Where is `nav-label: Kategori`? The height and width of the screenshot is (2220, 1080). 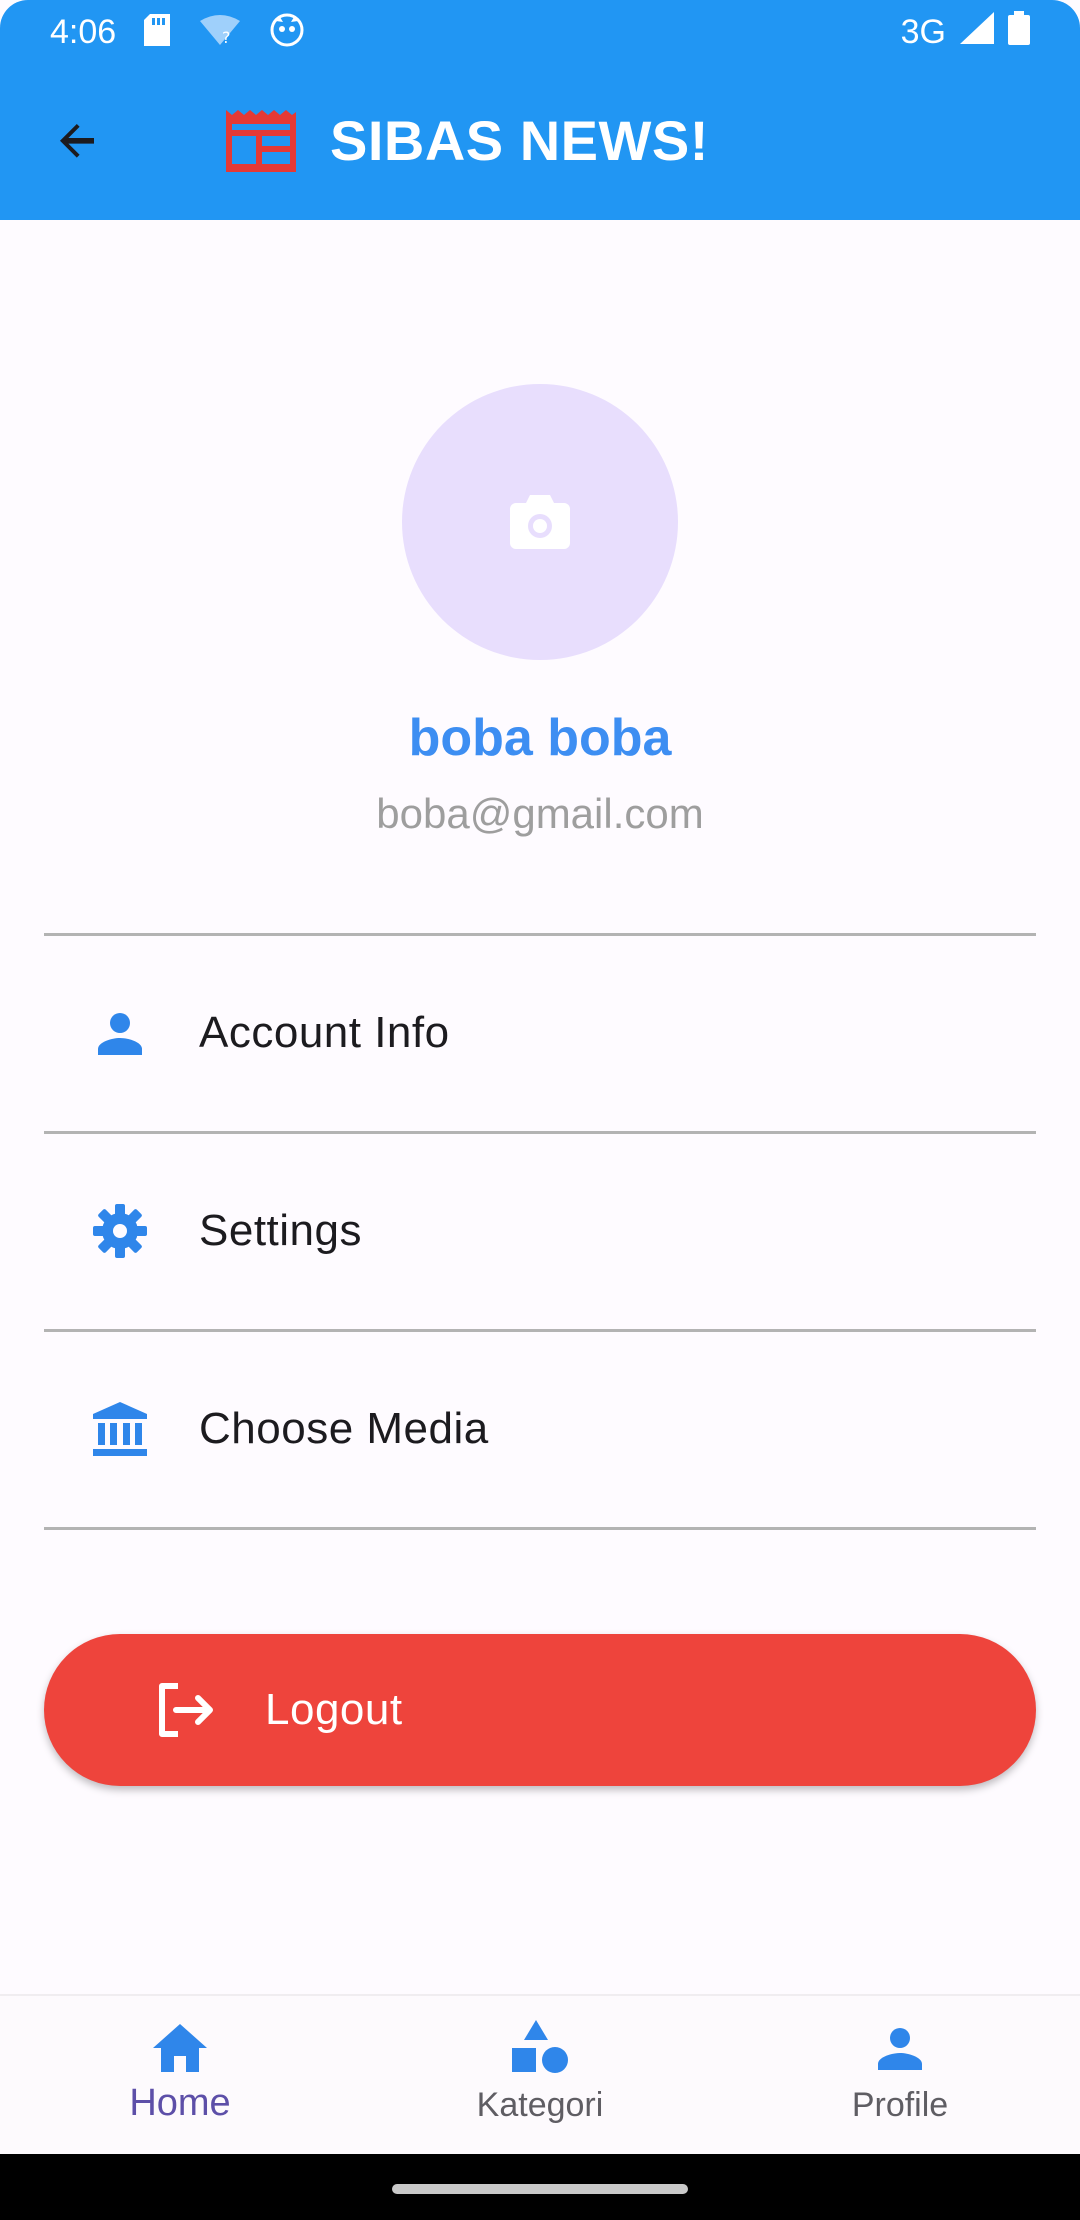
nav-label: Kategori is located at coordinates (540, 2105).